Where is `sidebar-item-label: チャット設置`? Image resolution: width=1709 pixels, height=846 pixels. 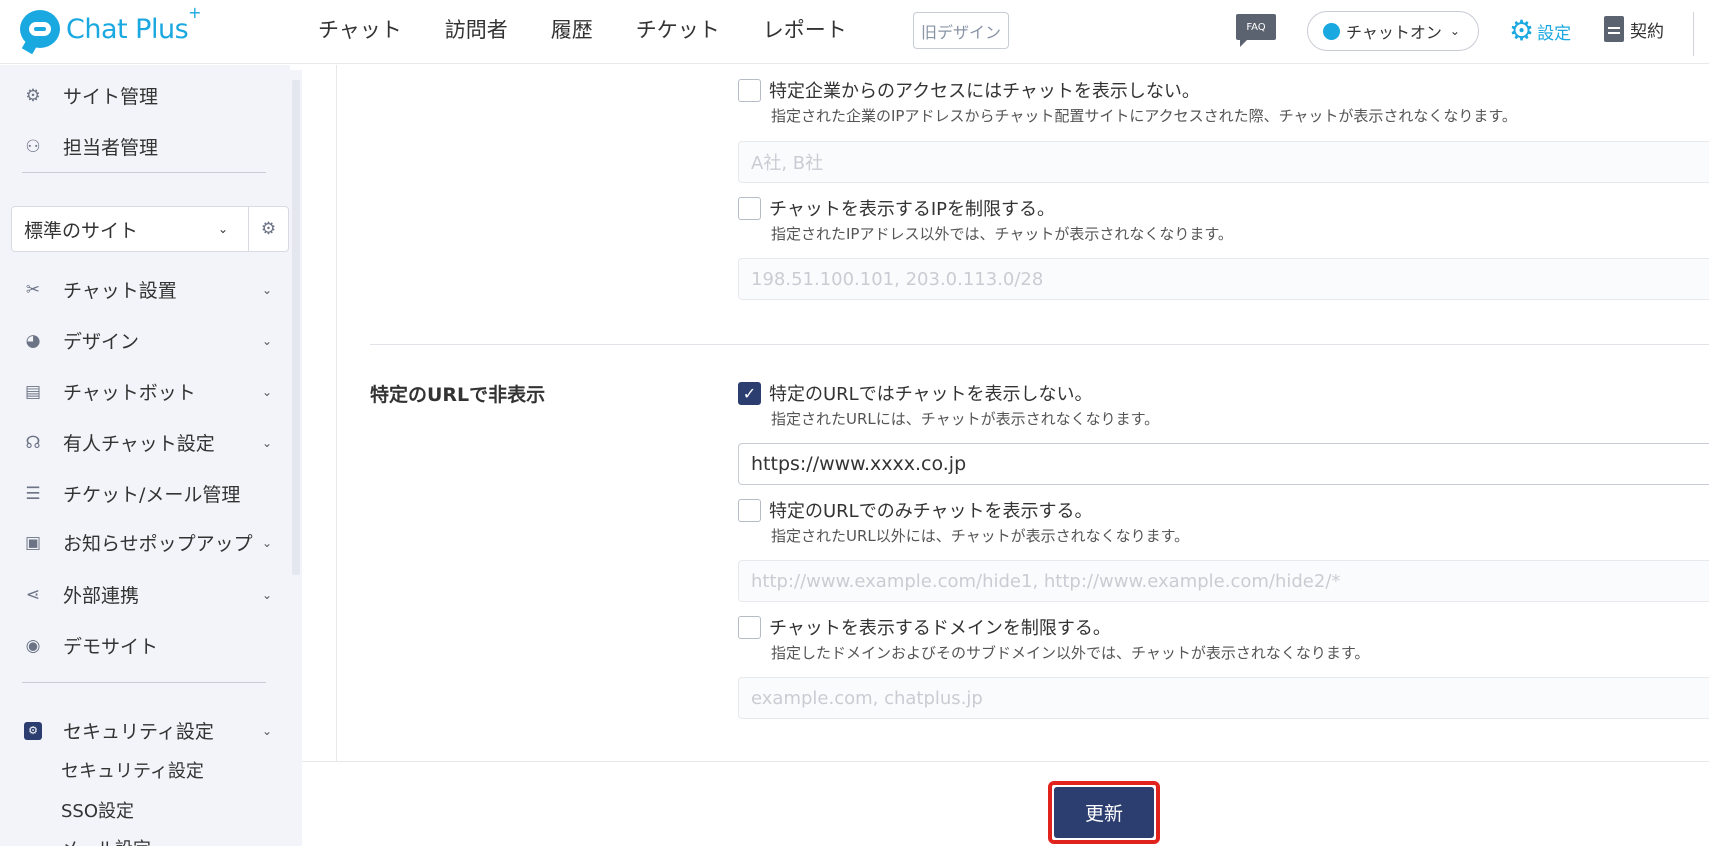
sidebar-item-label: チャット設置 is located at coordinates (120, 291).